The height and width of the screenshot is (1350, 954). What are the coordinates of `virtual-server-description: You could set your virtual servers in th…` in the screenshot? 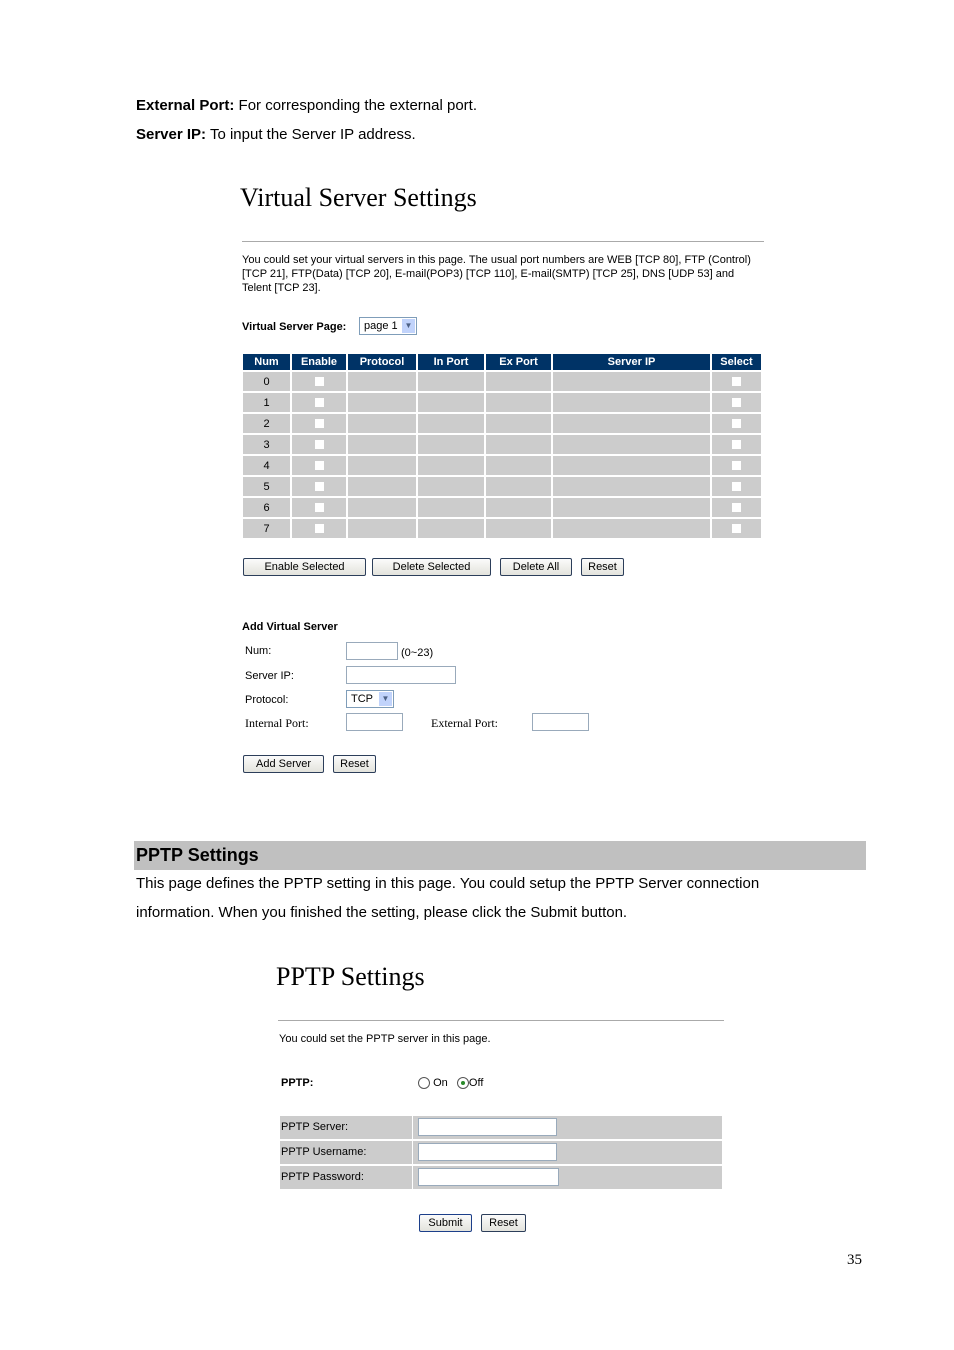 It's located at (496, 274).